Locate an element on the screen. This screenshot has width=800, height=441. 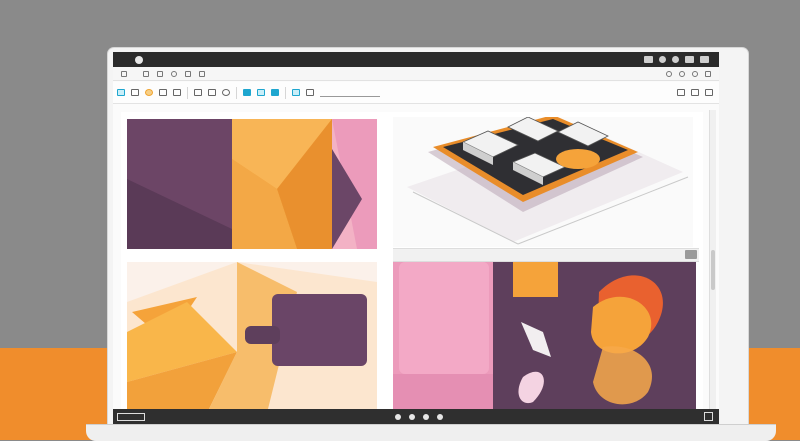
move-tool-icon is located at coordinates (247, 92).